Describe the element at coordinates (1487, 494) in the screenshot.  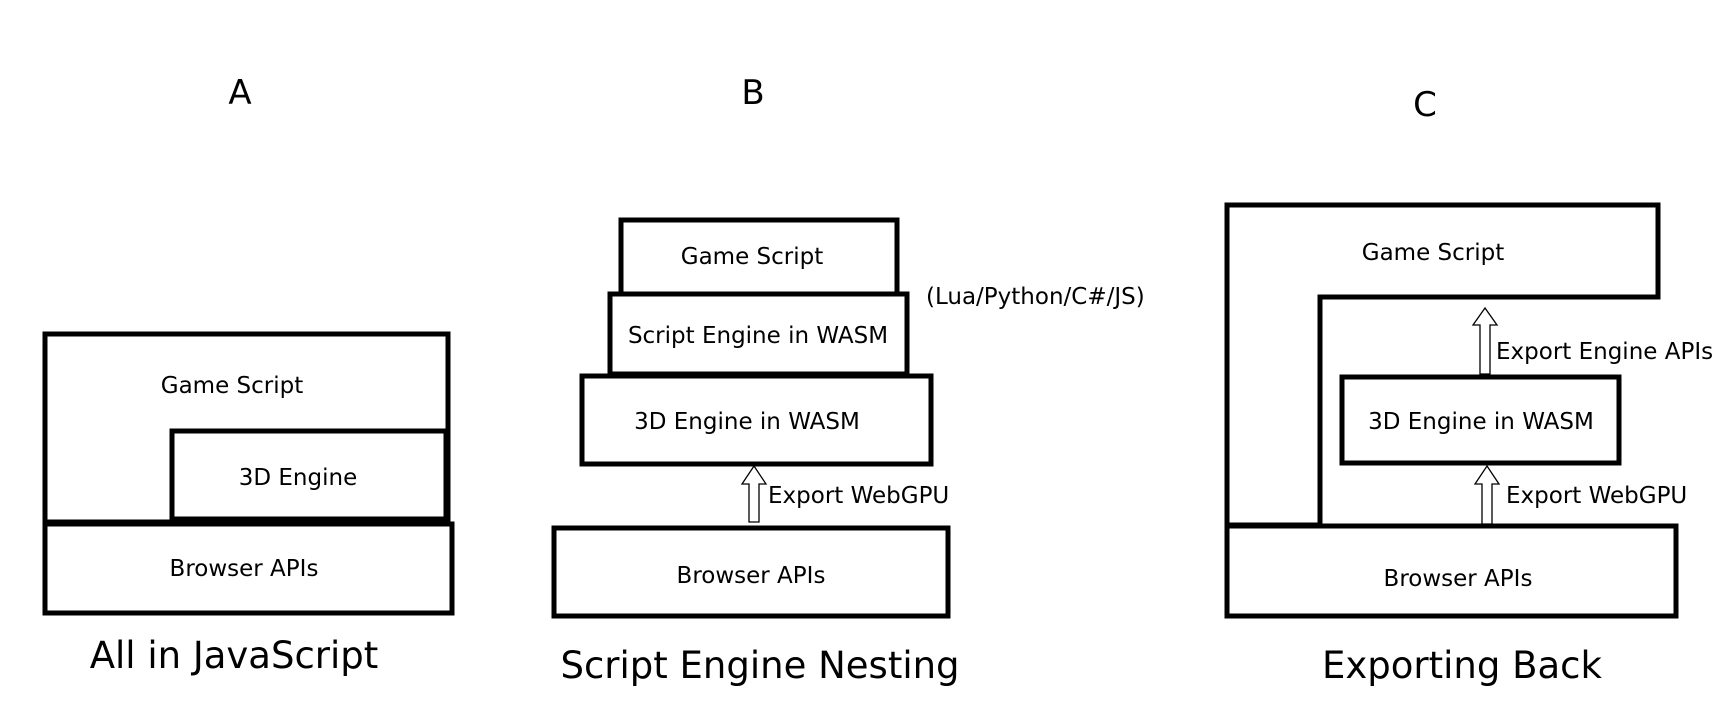
I see `panel-c-webgpu-arrow-icon` at that location.